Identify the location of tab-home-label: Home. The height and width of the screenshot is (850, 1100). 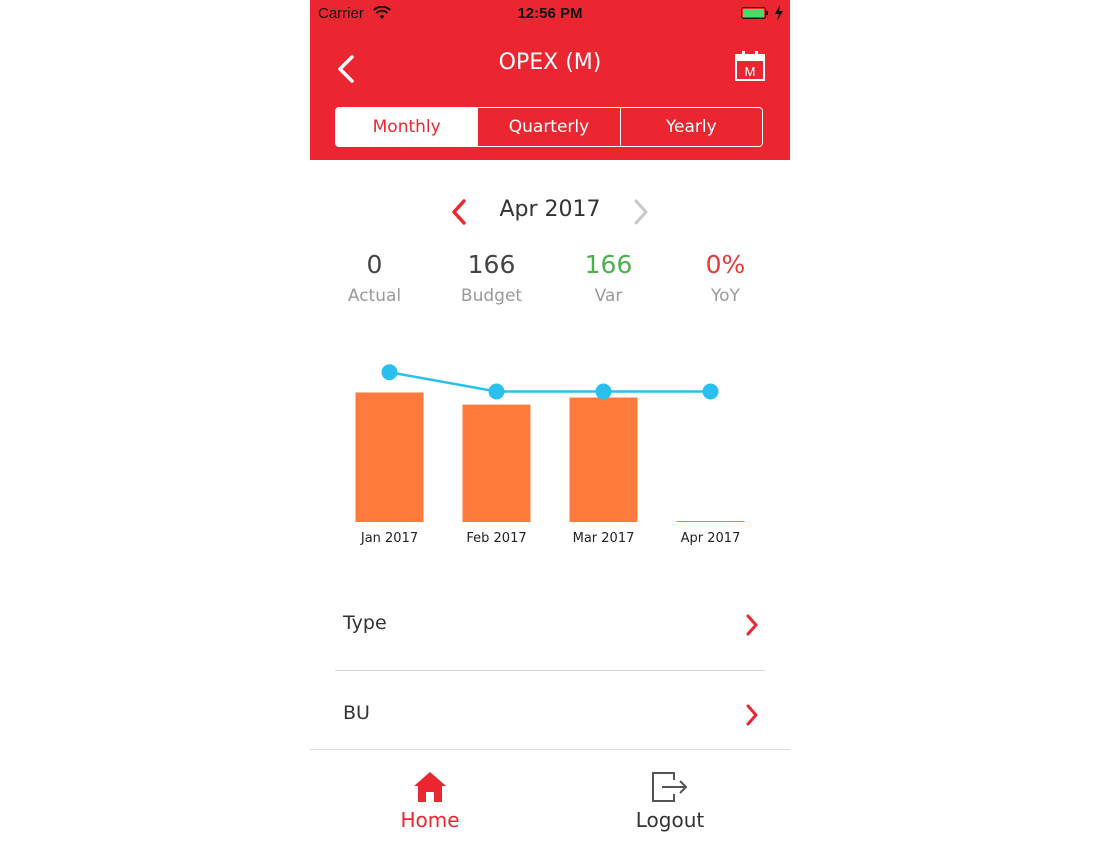
(430, 820).